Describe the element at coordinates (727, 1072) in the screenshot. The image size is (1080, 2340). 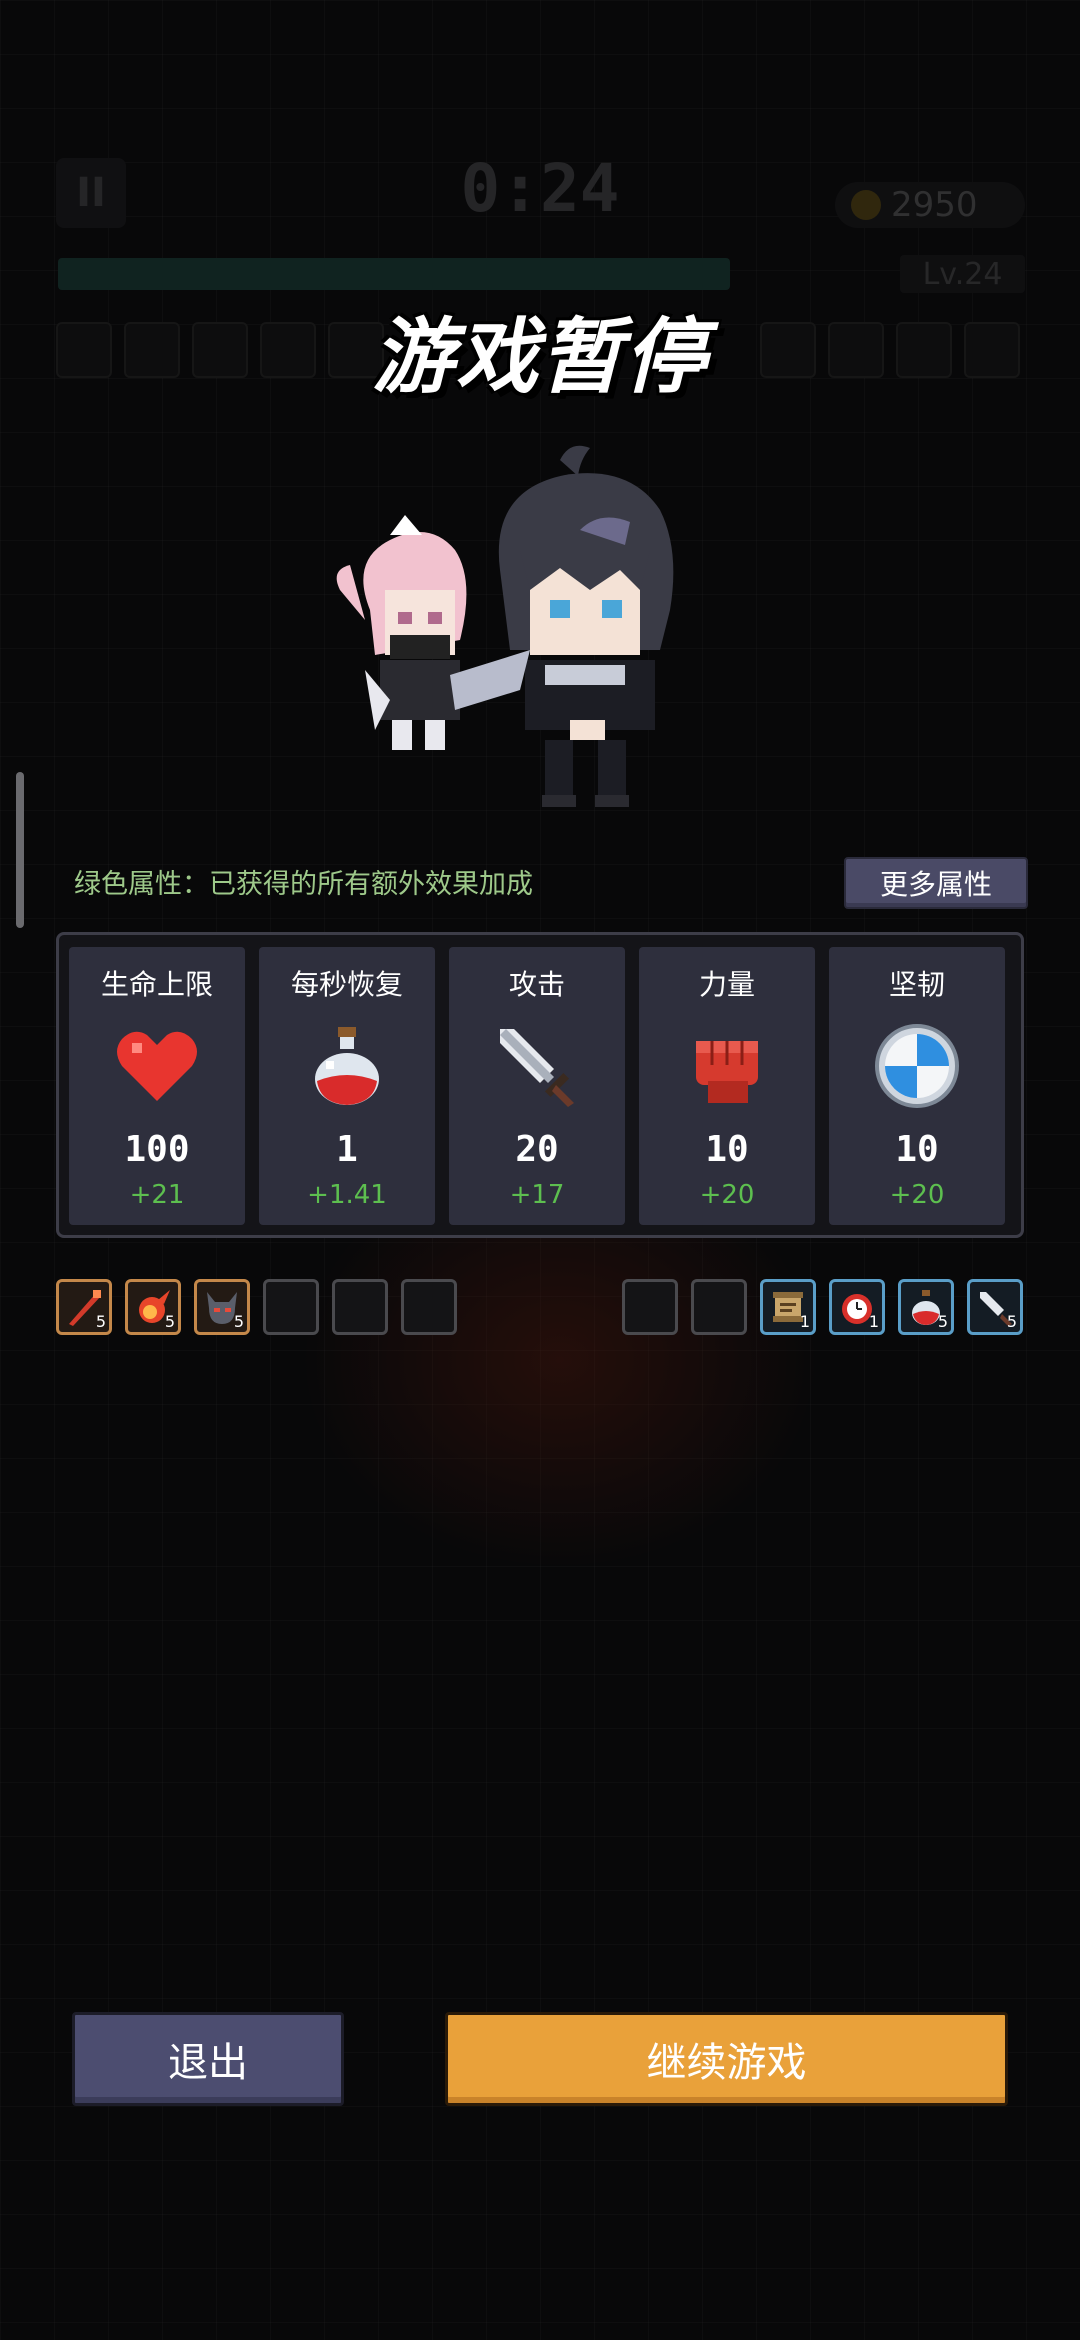
I see `fist-icon` at that location.